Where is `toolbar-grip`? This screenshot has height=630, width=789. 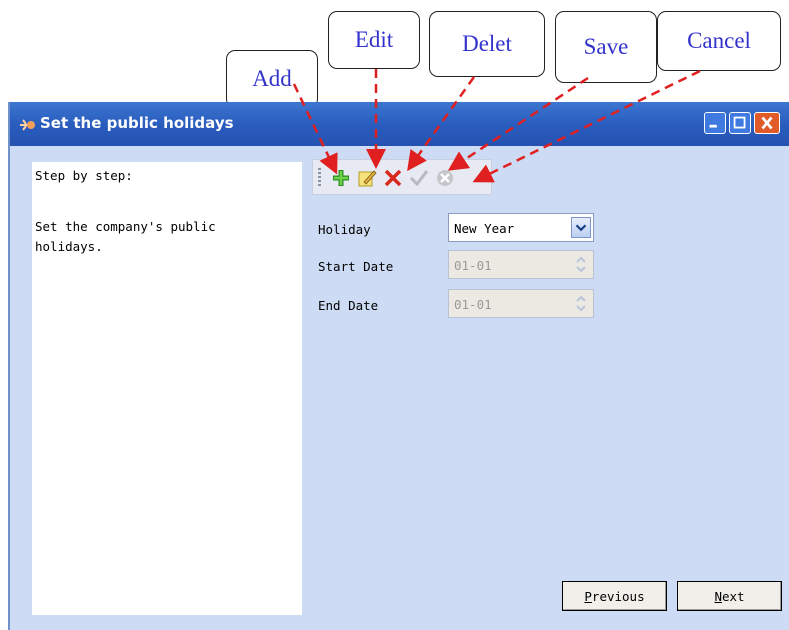
toolbar-grip is located at coordinates (319, 178).